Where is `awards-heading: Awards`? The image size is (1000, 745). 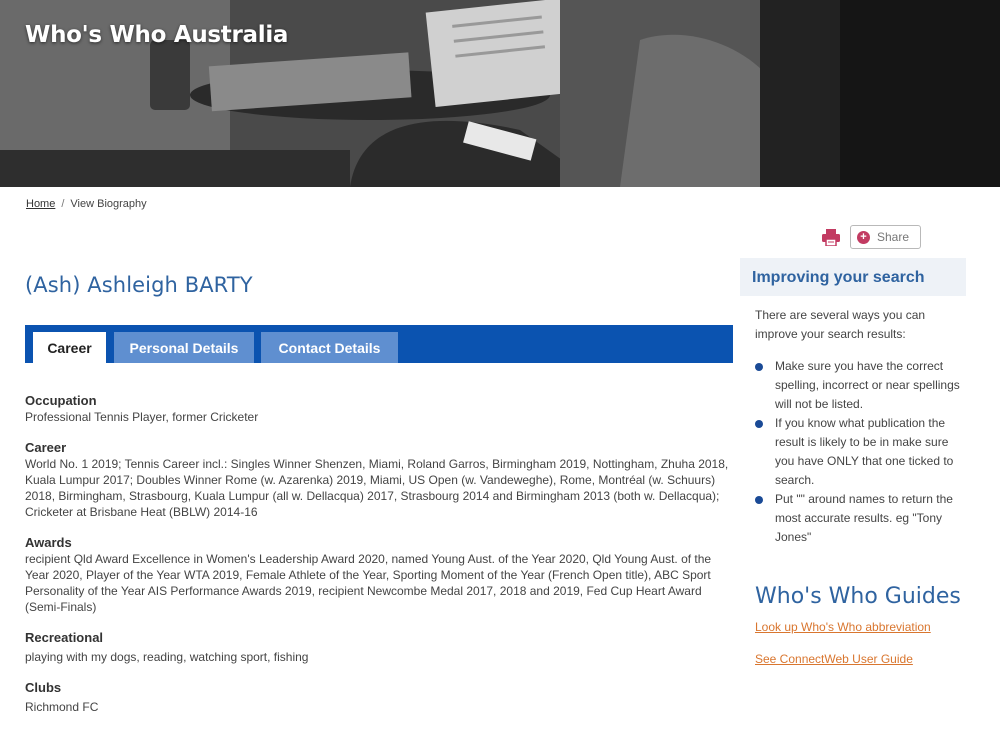 awards-heading: Awards is located at coordinates (48, 542).